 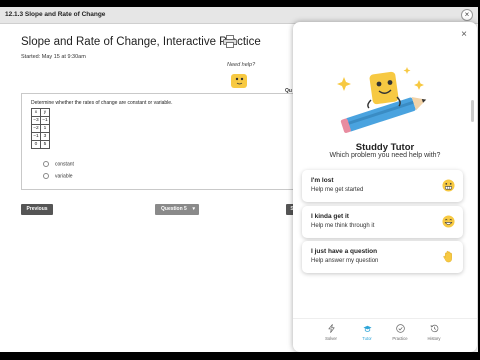 I want to click on option-title: I just have a question, so click(x=344, y=251).